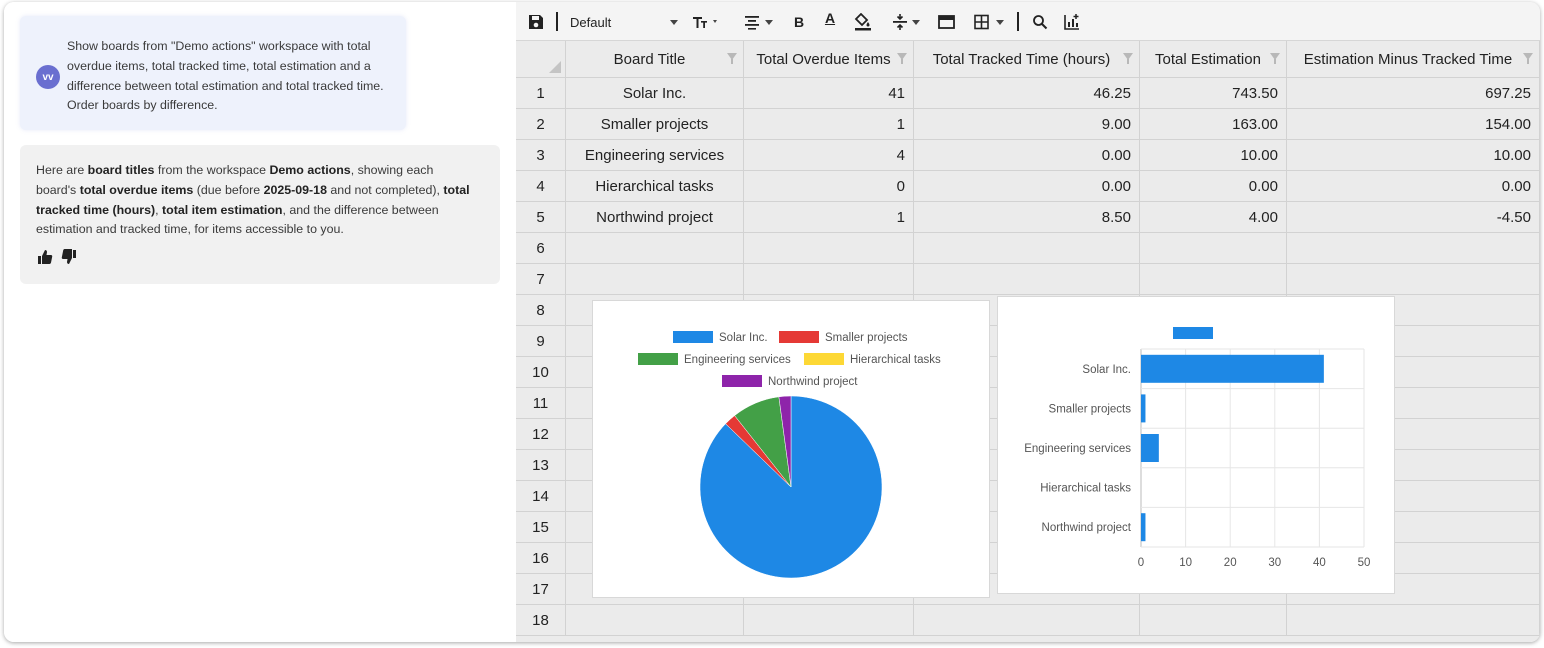 This screenshot has width=1544, height=648. Describe the element at coordinates (541, 341) in the screenshot. I see `row-number: 9` at that location.